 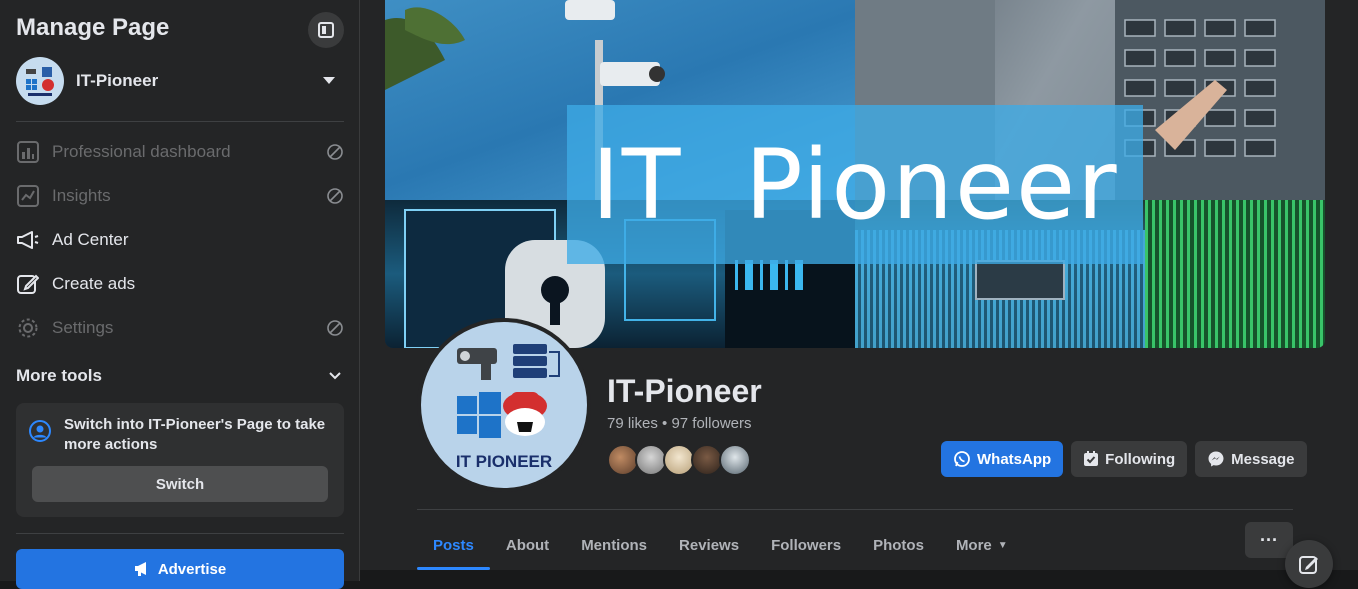 I want to click on message-label: Message, so click(x=1263, y=459).